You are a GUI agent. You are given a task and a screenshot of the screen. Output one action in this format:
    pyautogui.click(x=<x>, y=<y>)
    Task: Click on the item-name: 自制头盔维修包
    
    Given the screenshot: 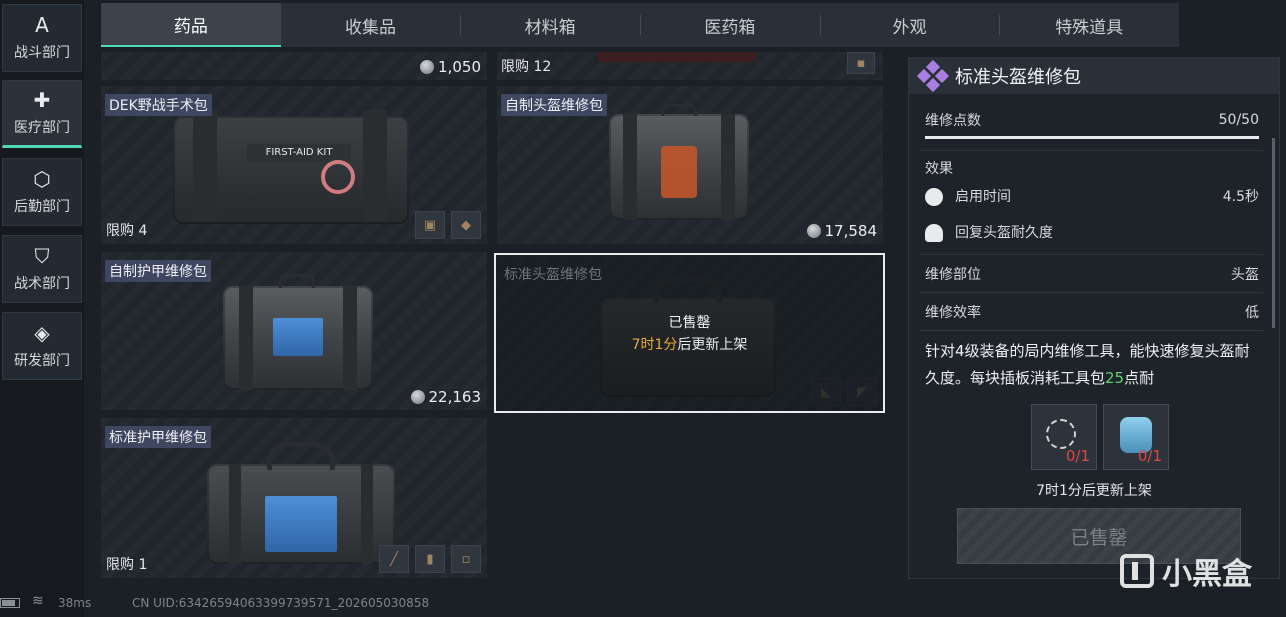 What is the action you would take?
    pyautogui.click(x=554, y=105)
    